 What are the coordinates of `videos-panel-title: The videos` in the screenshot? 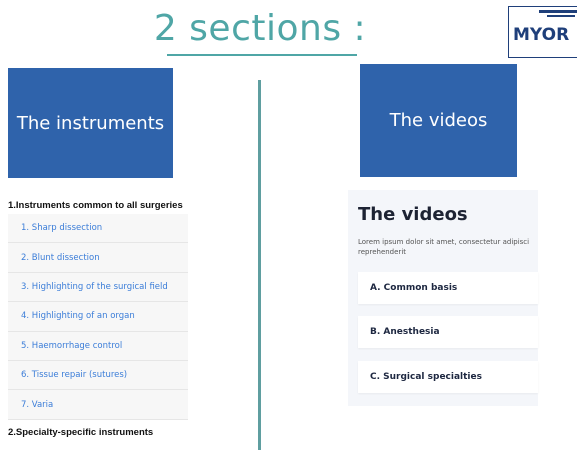 It's located at (413, 214).